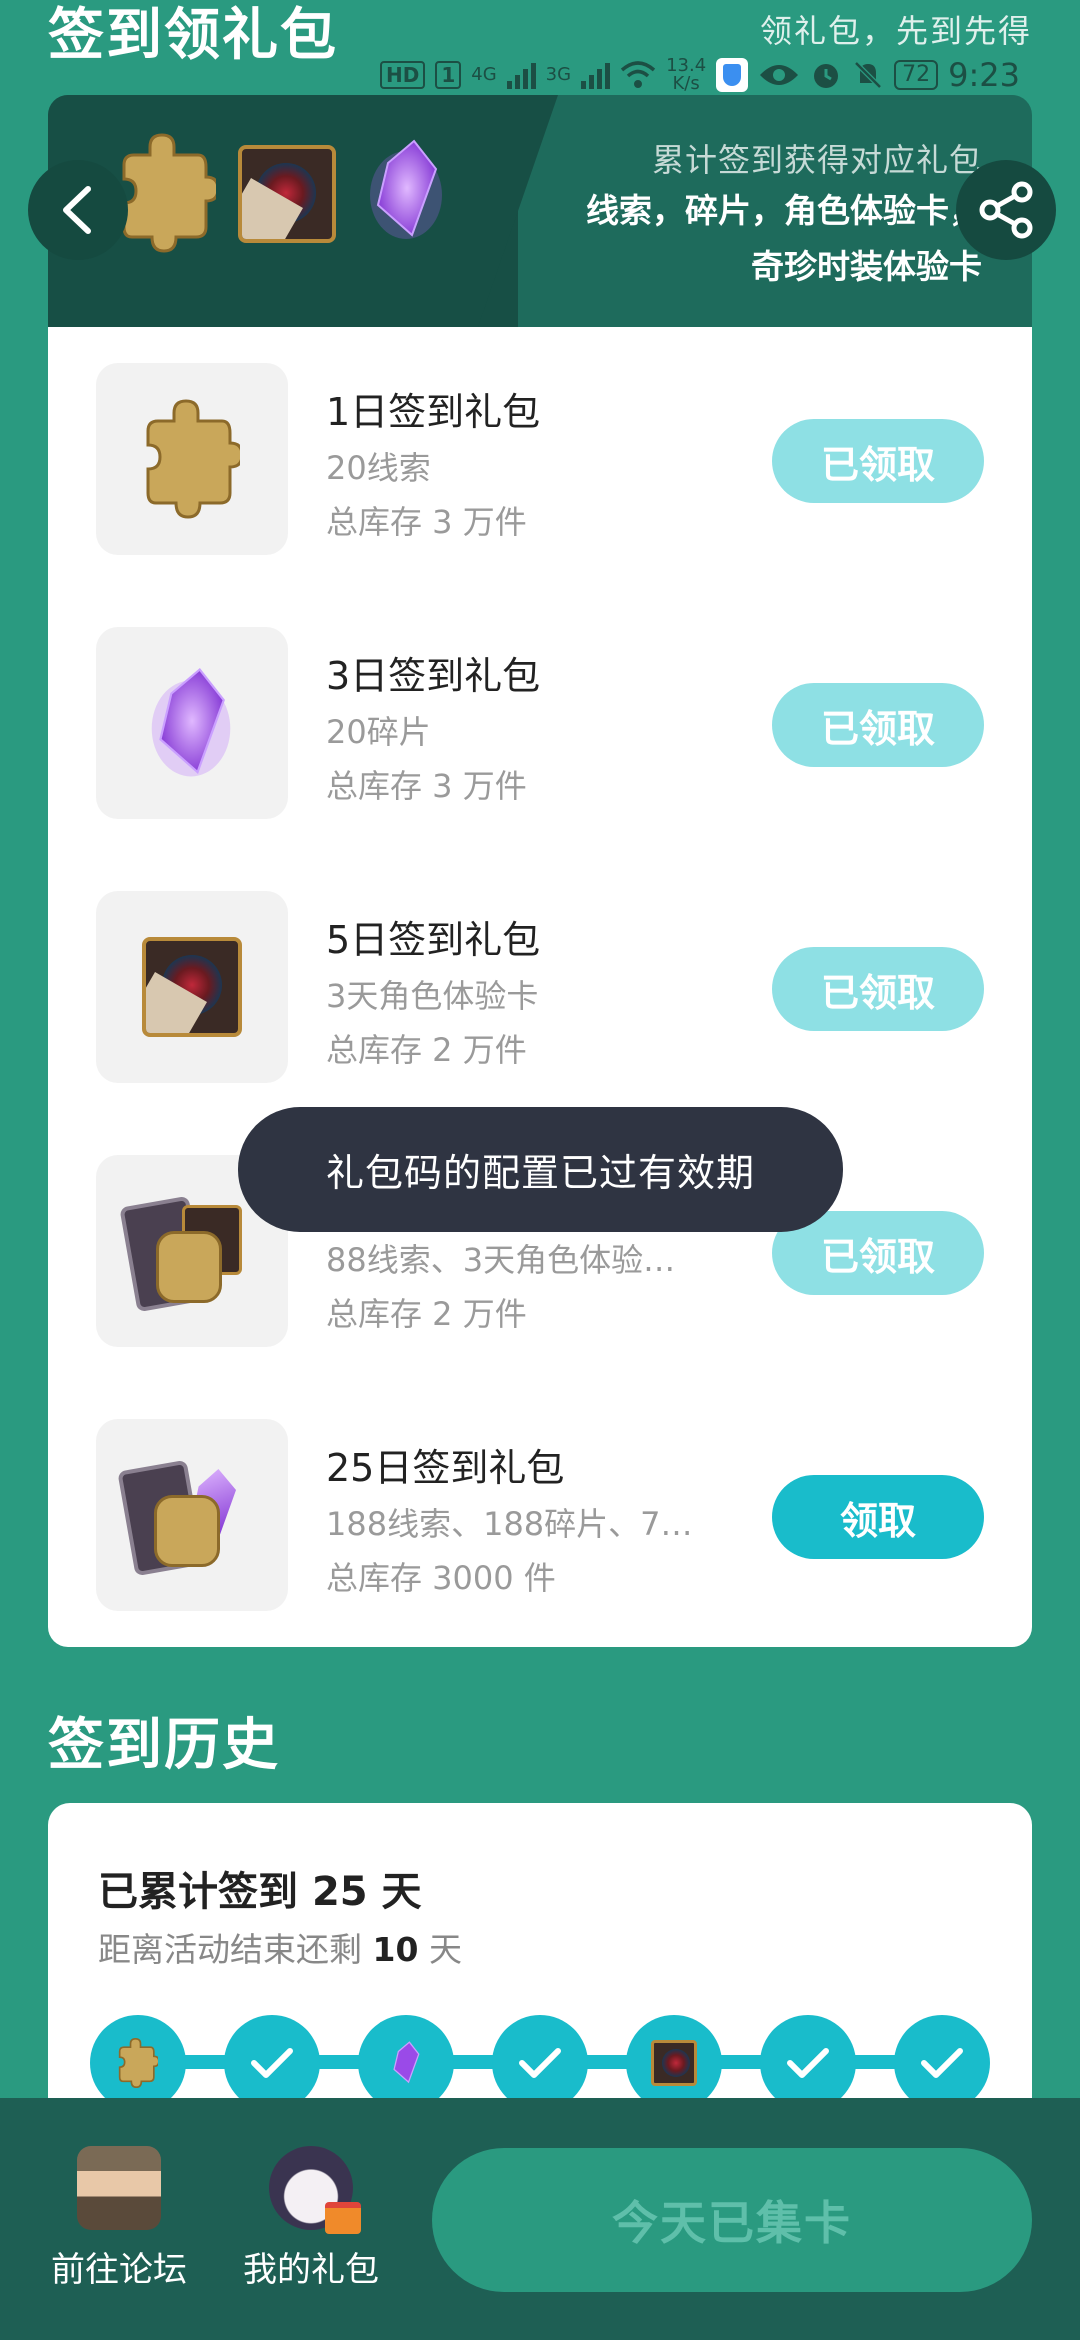 The width and height of the screenshot is (1080, 2340). I want to click on reward-row-day25: 25日签到礼包 188线索、188碎片、7… 总库存 3000 件 领取, so click(540, 1517).